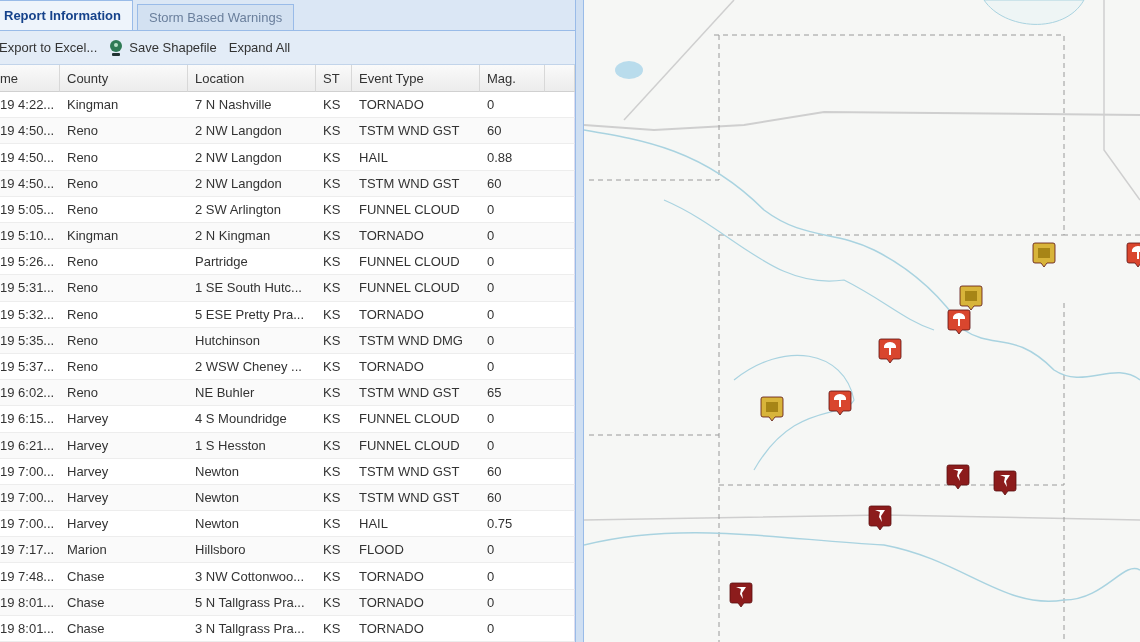 The height and width of the screenshot is (642, 1140). Describe the element at coordinates (252, 79) in the screenshot. I see `column-header: Location` at that location.